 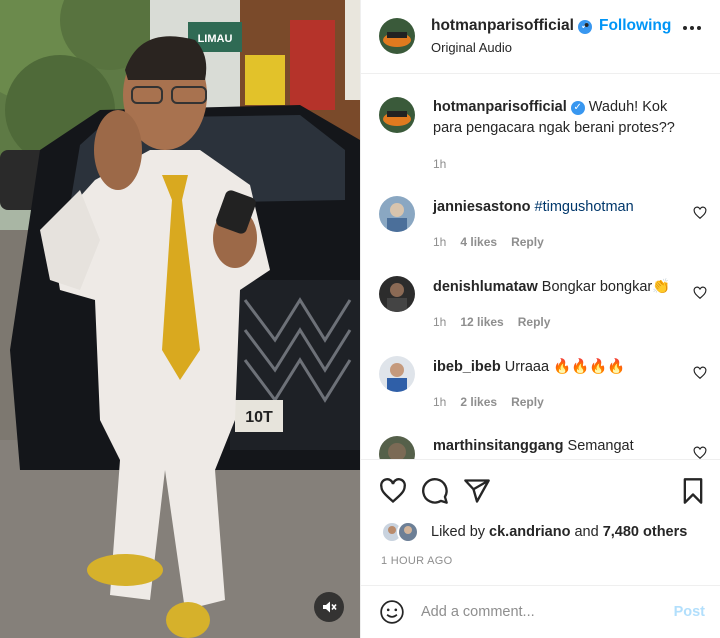 What do you see at coordinates (439, 164) in the screenshot?
I see `caption-time: 1h` at bounding box center [439, 164].